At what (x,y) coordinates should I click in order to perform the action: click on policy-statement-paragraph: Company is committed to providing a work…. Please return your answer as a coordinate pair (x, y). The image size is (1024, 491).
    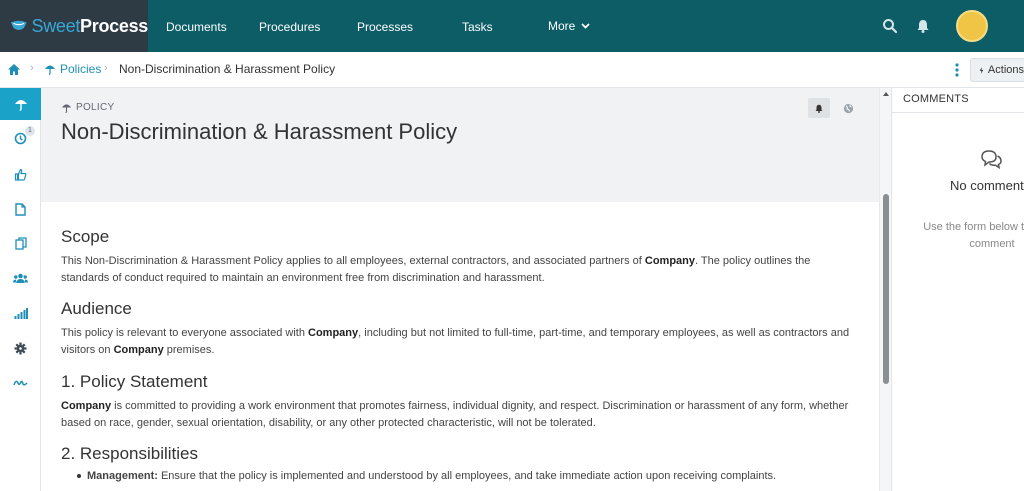
    Looking at the image, I should click on (455, 414).